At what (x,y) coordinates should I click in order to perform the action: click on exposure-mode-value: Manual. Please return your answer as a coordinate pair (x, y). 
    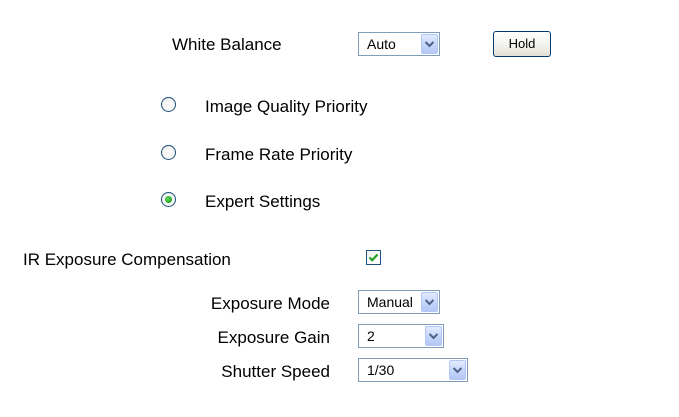
    Looking at the image, I should click on (390, 302).